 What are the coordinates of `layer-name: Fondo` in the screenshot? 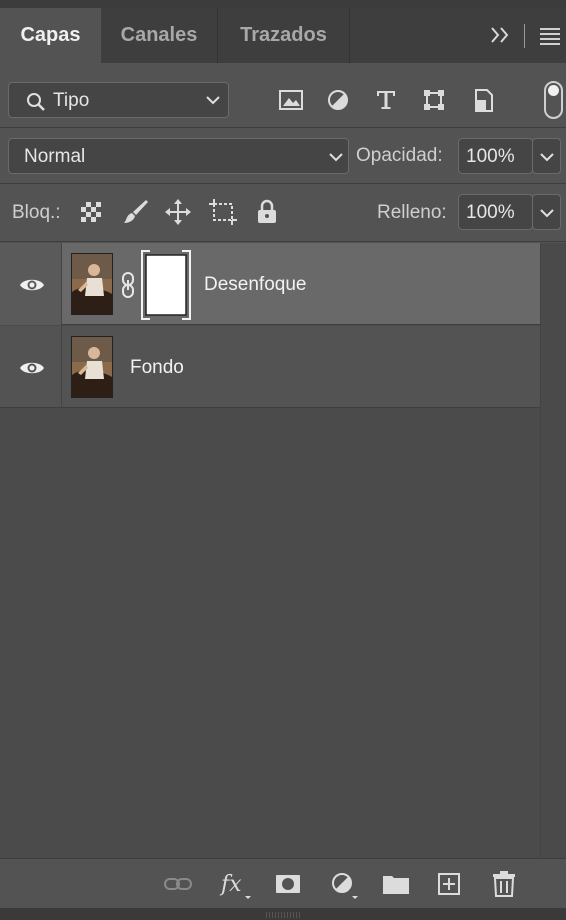 It's located at (157, 368).